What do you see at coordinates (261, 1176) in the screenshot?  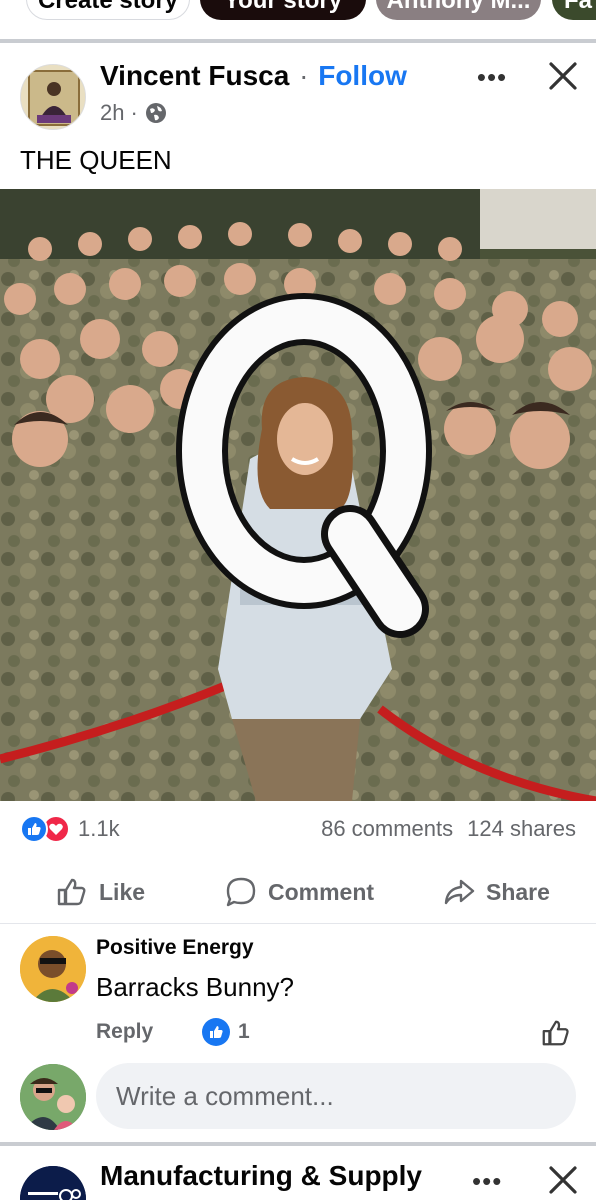 I see `next-post-author: Manufacturing & Supply` at bounding box center [261, 1176].